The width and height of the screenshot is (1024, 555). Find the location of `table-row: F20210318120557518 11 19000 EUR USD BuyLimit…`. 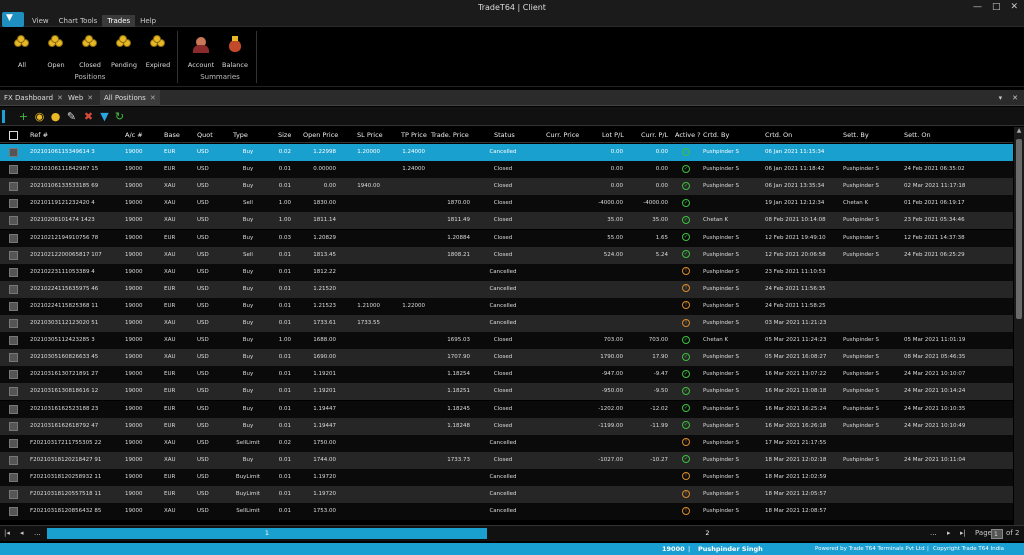

table-row: F20210318120557518 11 19000 EUR USD BuyLimit… is located at coordinates (506, 494).